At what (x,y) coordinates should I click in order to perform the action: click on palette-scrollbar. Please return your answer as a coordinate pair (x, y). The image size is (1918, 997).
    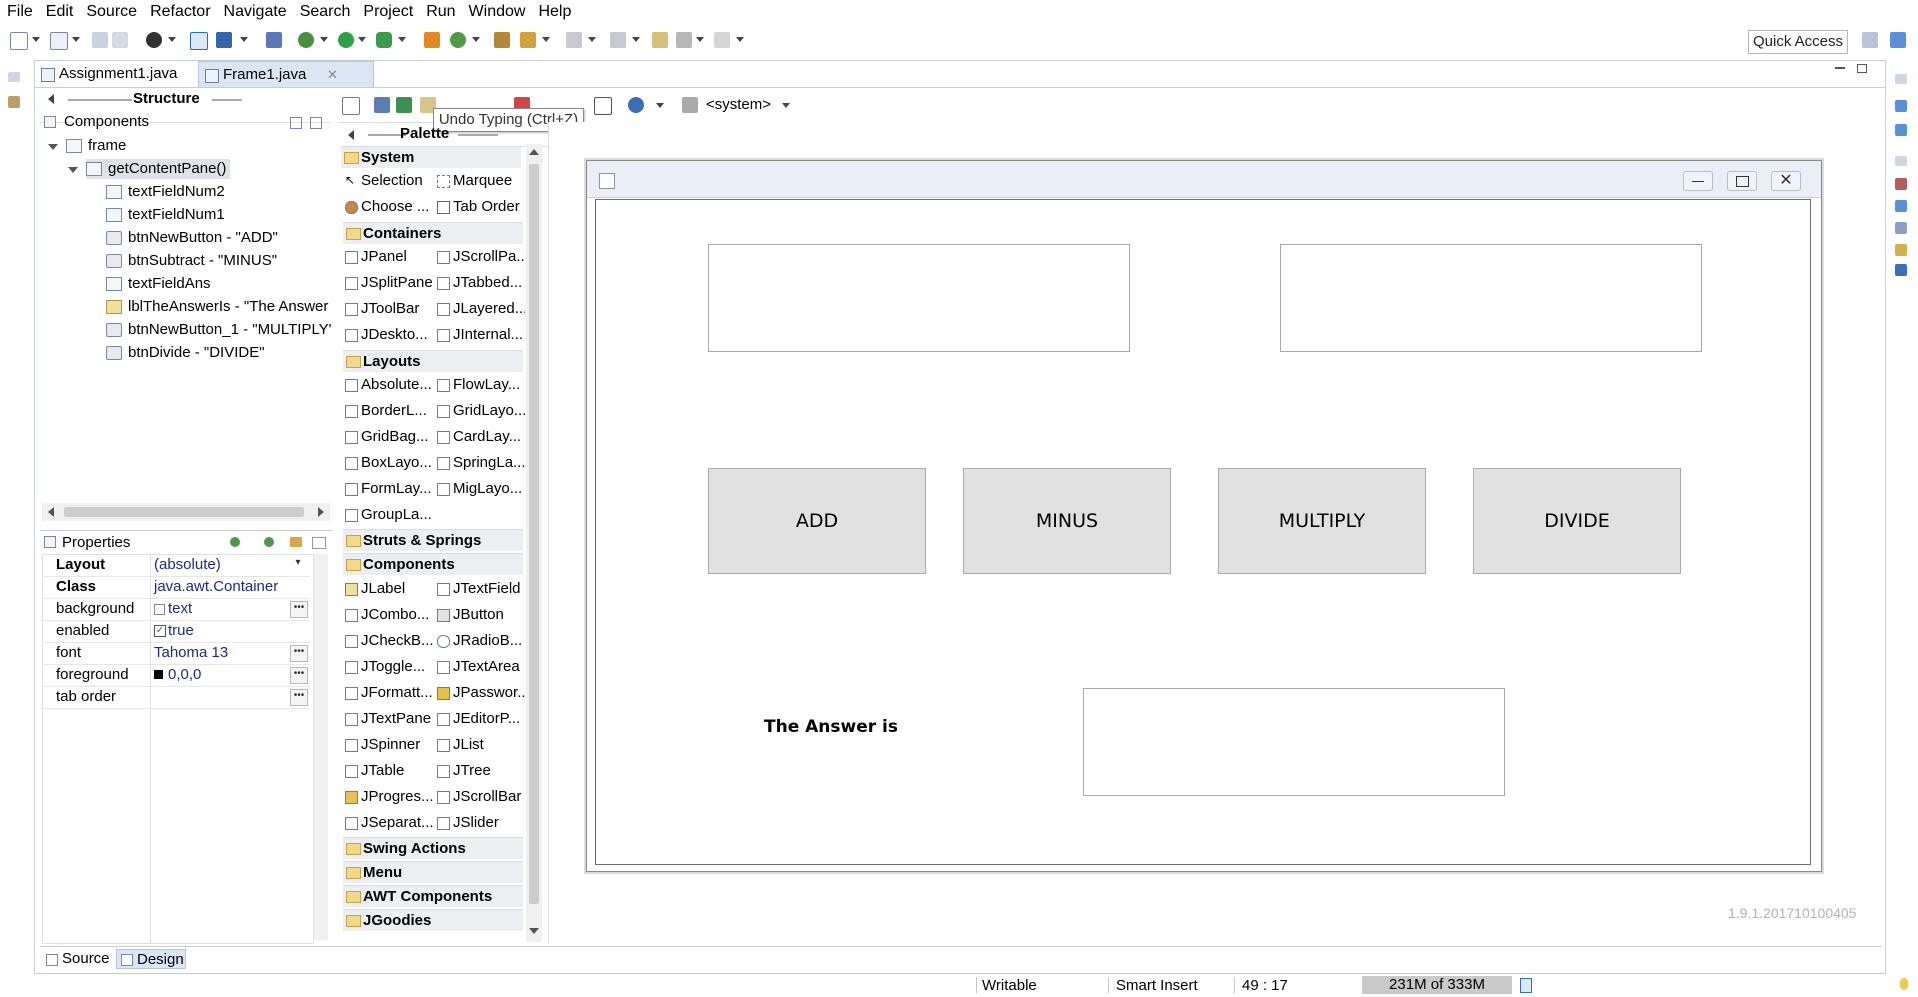
    Looking at the image, I should click on (534, 543).